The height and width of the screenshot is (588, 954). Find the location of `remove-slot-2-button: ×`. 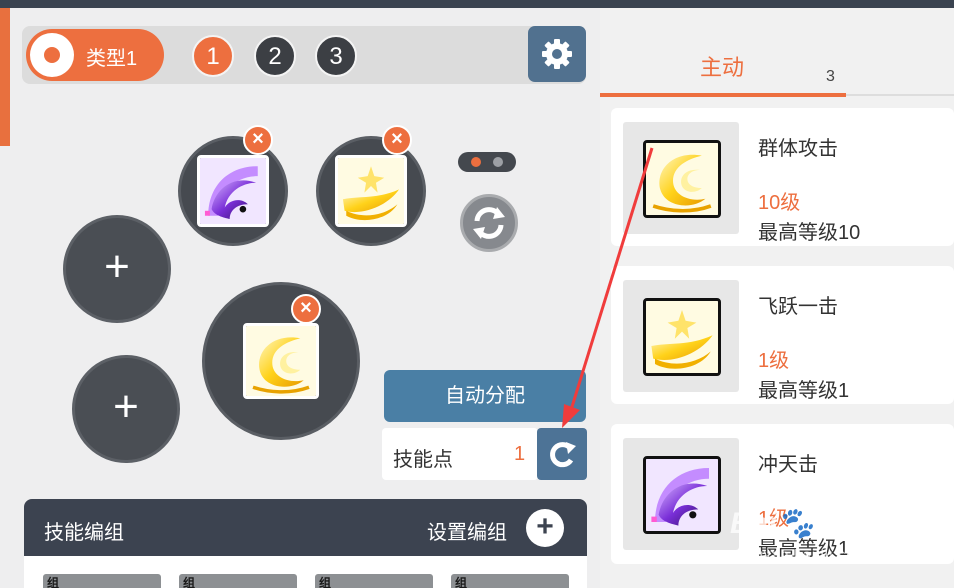

remove-slot-2-button: × is located at coordinates (397, 140).